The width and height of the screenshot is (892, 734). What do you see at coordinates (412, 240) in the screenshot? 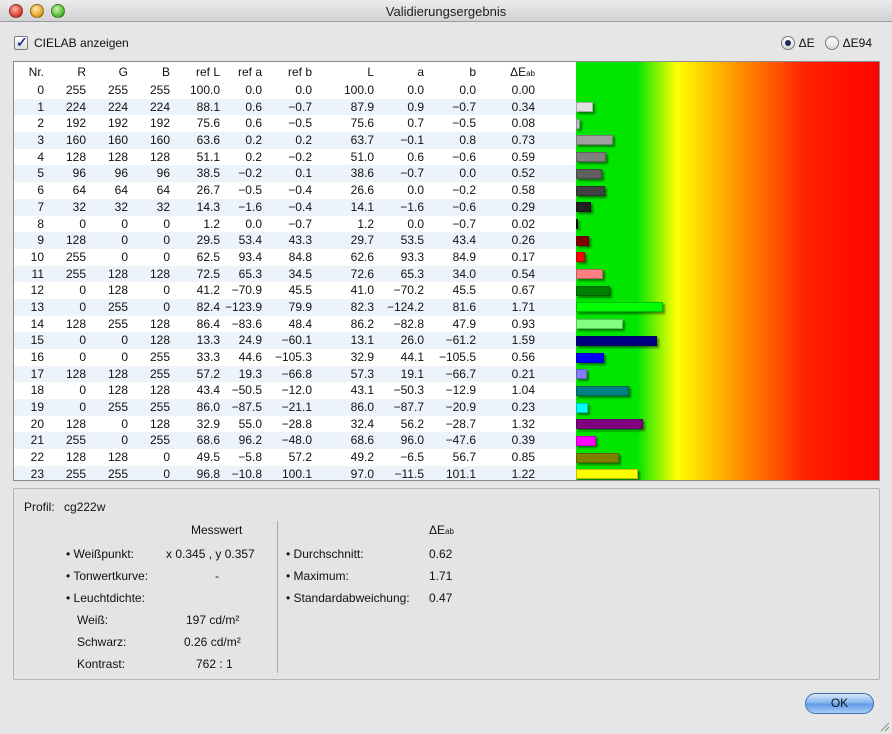
I see `table-cell: 53.5` at bounding box center [412, 240].